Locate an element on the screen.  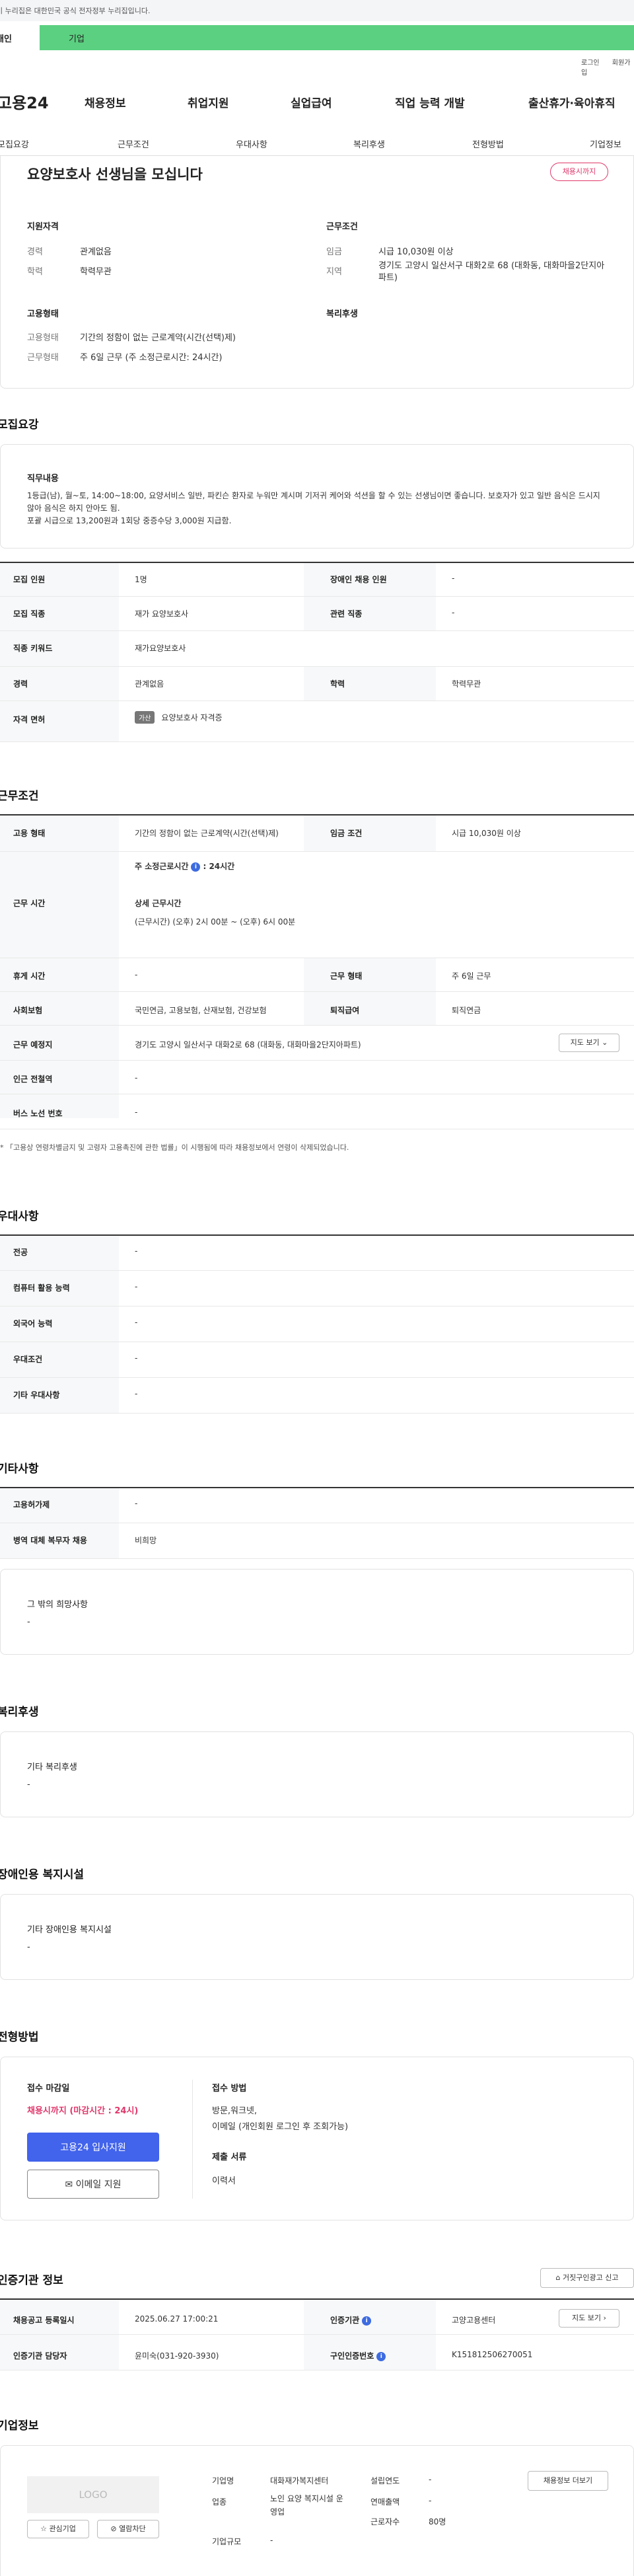
government-notice-bar: 이 누리집은 대한민국 공식 전자정부 누리집입니다. is located at coordinates (317, 10).